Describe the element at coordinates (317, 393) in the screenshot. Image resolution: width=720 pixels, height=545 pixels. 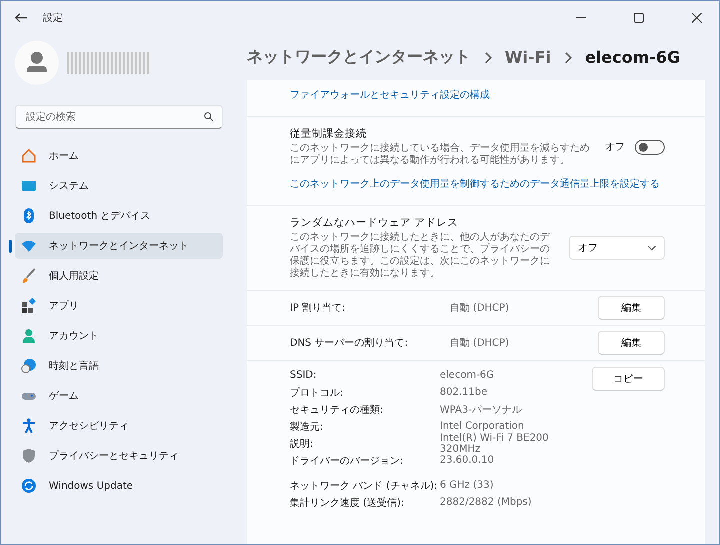
I see `property-label: プロトコル:` at that location.